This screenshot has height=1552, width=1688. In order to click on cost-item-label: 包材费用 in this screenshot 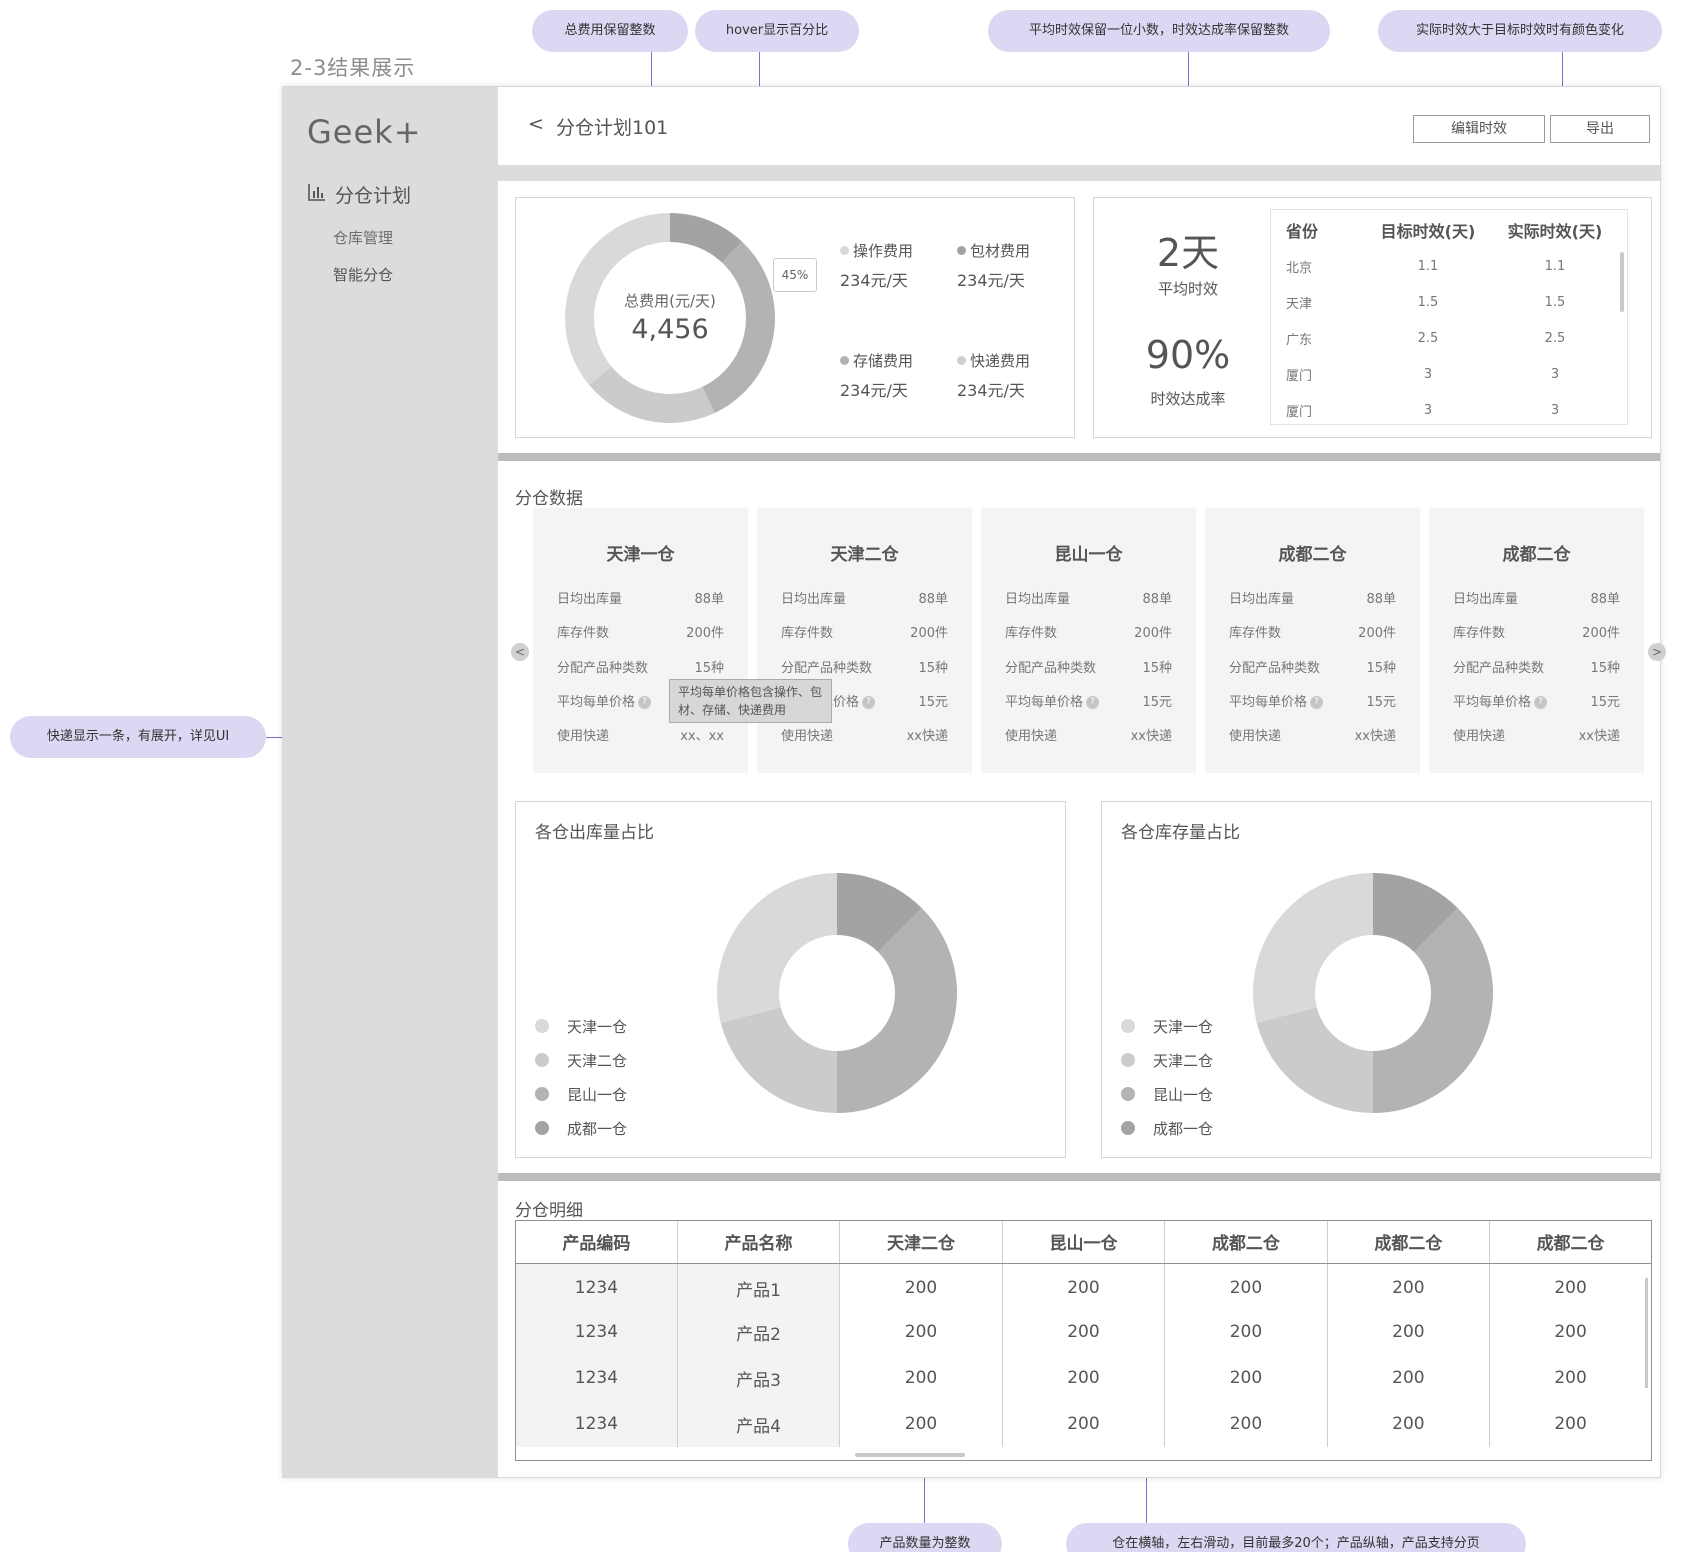, I will do `click(1000, 251)`.